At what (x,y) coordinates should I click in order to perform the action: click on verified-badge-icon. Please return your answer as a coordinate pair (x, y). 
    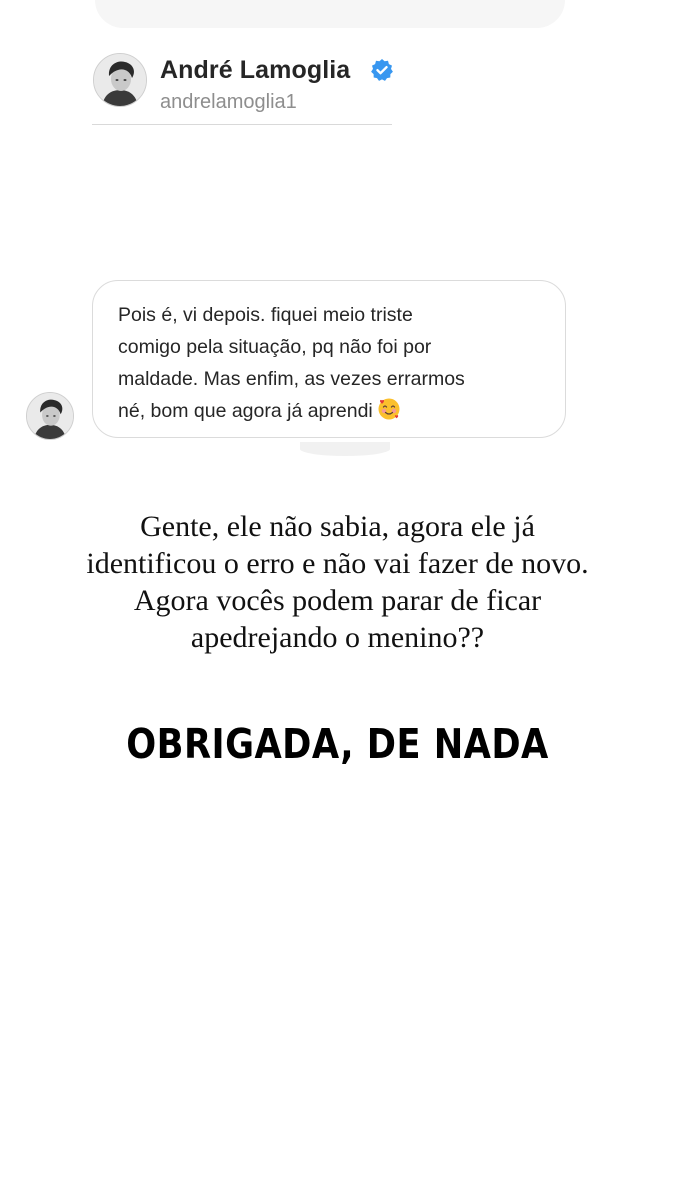
    Looking at the image, I should click on (382, 70).